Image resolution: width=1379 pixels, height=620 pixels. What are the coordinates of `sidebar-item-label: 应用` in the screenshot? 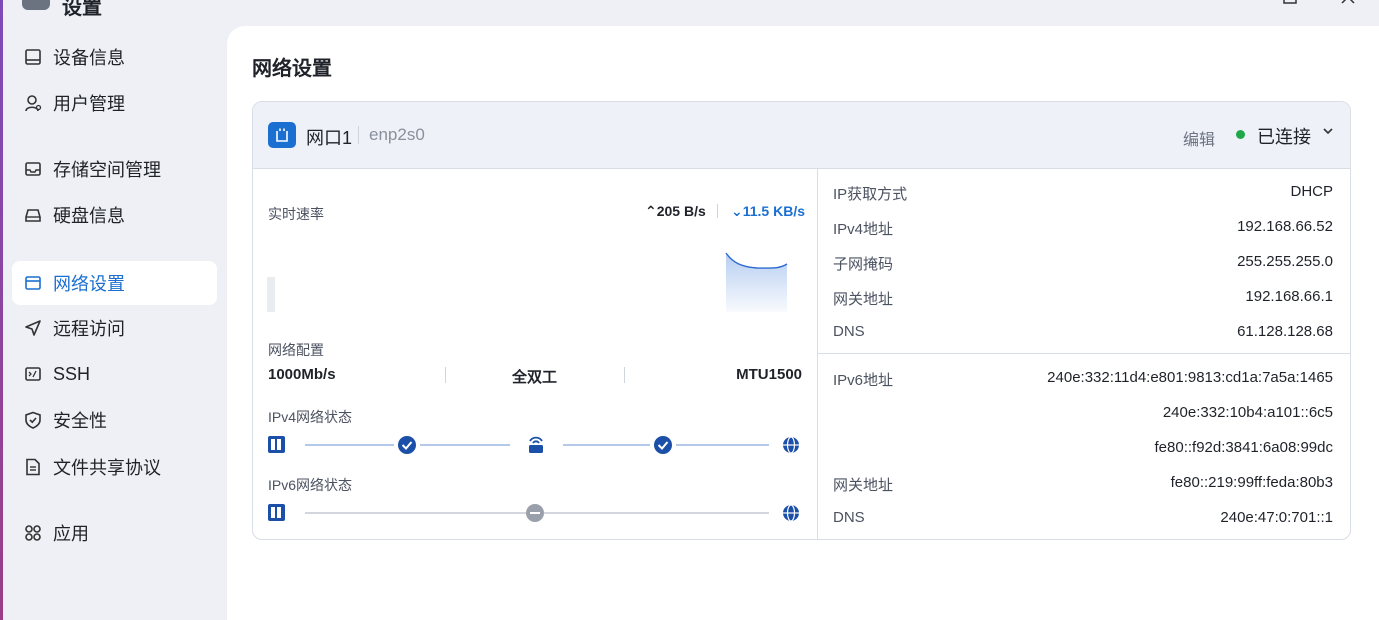 It's located at (71, 534).